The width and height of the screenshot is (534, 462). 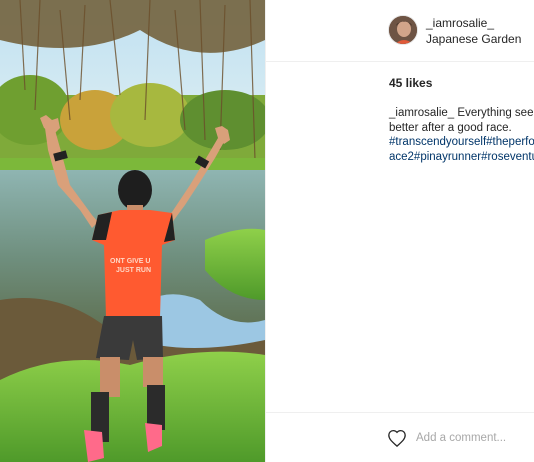 I want to click on comment-bar, so click(x=400, y=437).